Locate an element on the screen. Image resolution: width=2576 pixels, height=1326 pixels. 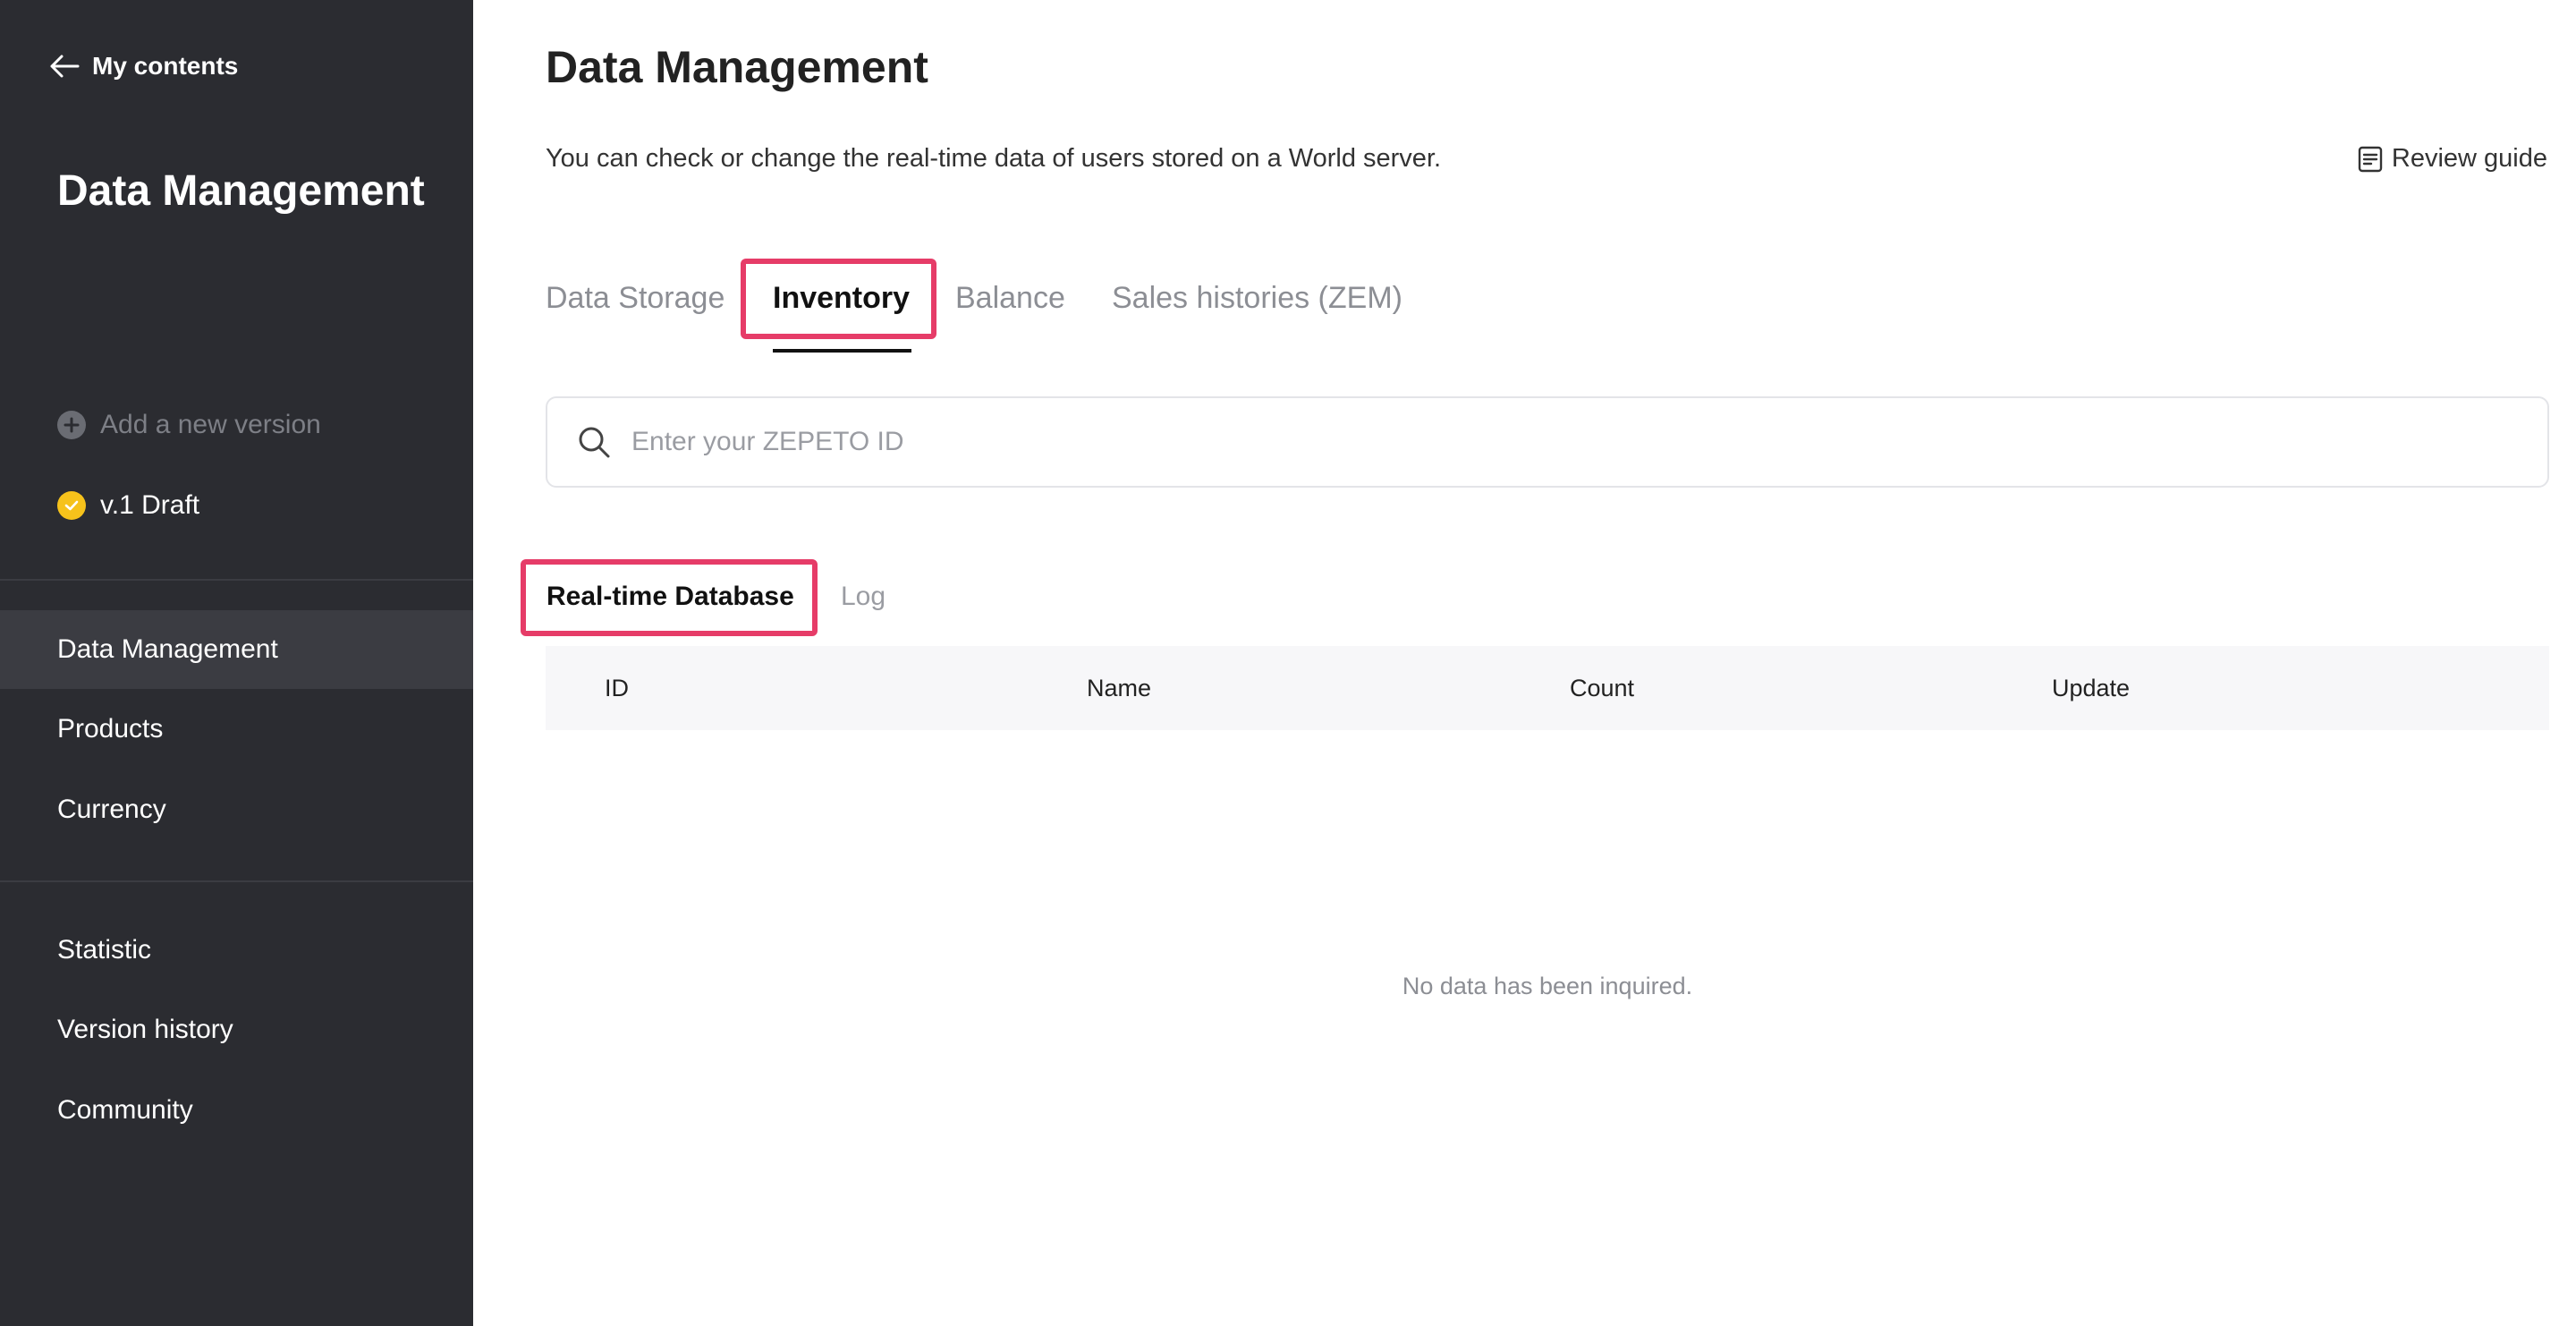
add-version-button: Add a new version is located at coordinates (189, 425).